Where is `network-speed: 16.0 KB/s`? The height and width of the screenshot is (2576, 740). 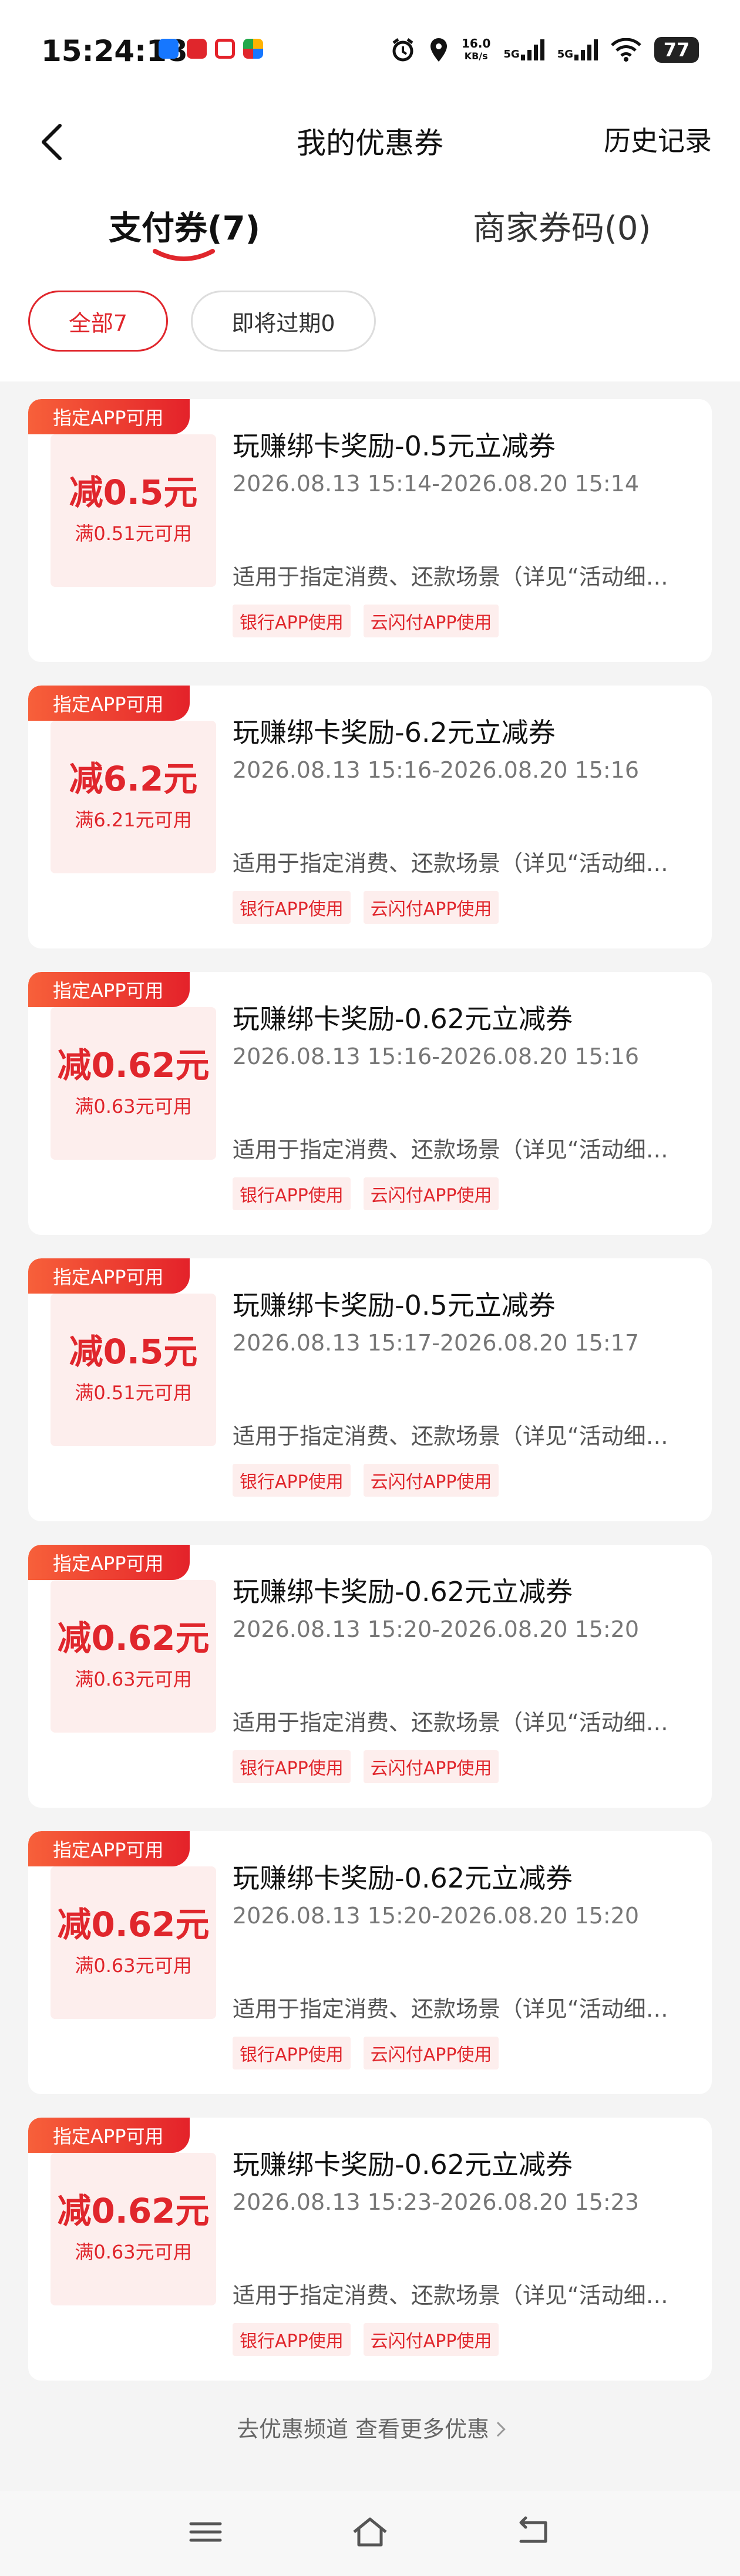
network-speed: 16.0 KB/s is located at coordinates (476, 50).